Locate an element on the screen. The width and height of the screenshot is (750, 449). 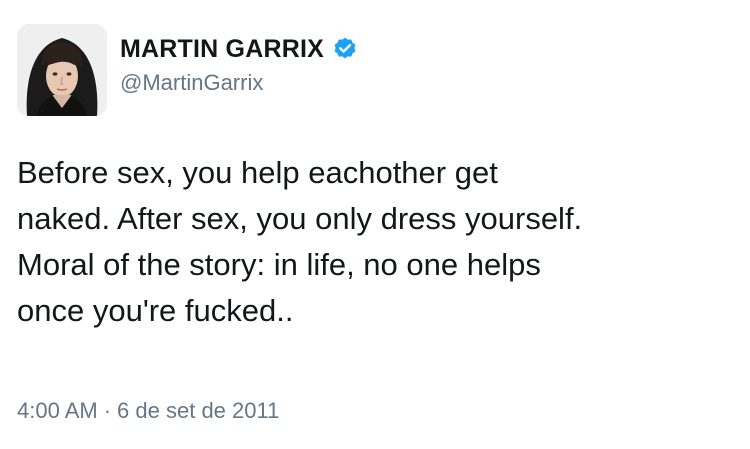
avatar-image is located at coordinates (62, 70).